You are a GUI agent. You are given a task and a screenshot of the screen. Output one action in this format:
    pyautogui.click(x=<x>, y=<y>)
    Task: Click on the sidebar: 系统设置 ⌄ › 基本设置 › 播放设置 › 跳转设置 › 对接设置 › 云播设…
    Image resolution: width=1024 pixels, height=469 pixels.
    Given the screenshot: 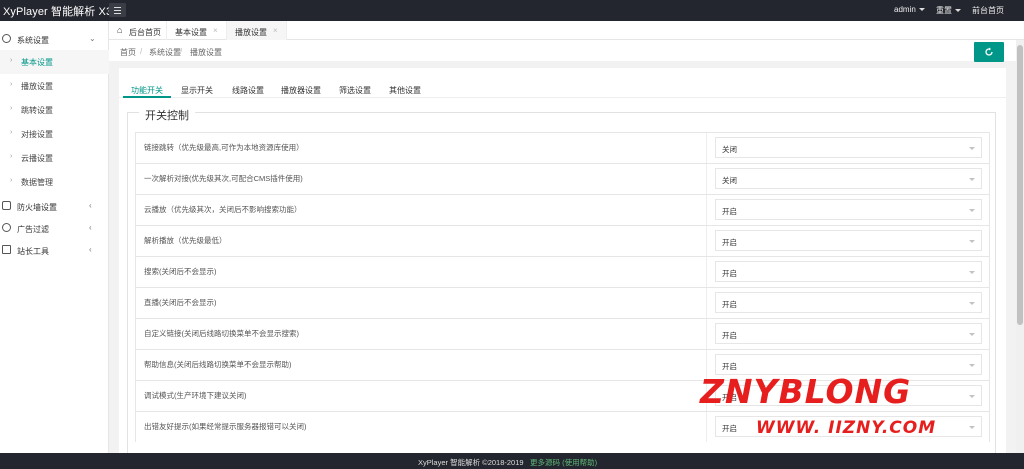 What is the action you would take?
    pyautogui.click(x=54, y=237)
    